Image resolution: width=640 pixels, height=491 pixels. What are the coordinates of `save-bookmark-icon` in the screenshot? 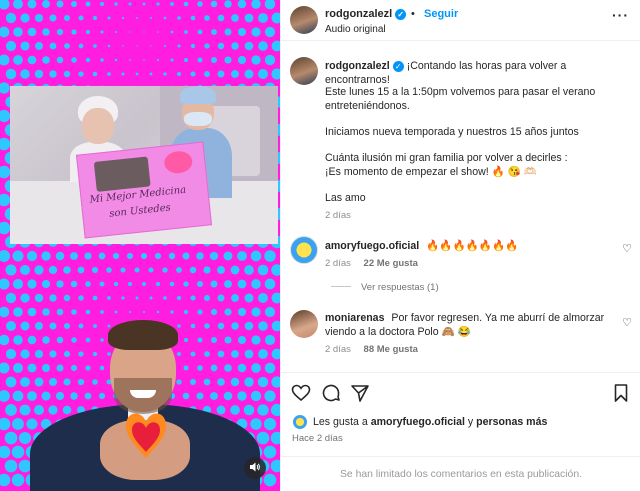 It's located at (621, 393).